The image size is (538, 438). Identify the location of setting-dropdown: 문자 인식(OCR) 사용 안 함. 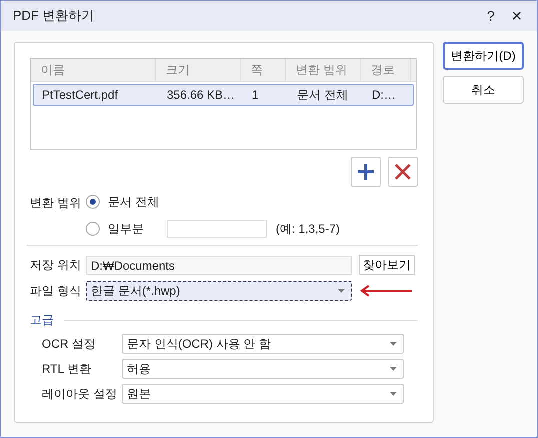
(263, 344).